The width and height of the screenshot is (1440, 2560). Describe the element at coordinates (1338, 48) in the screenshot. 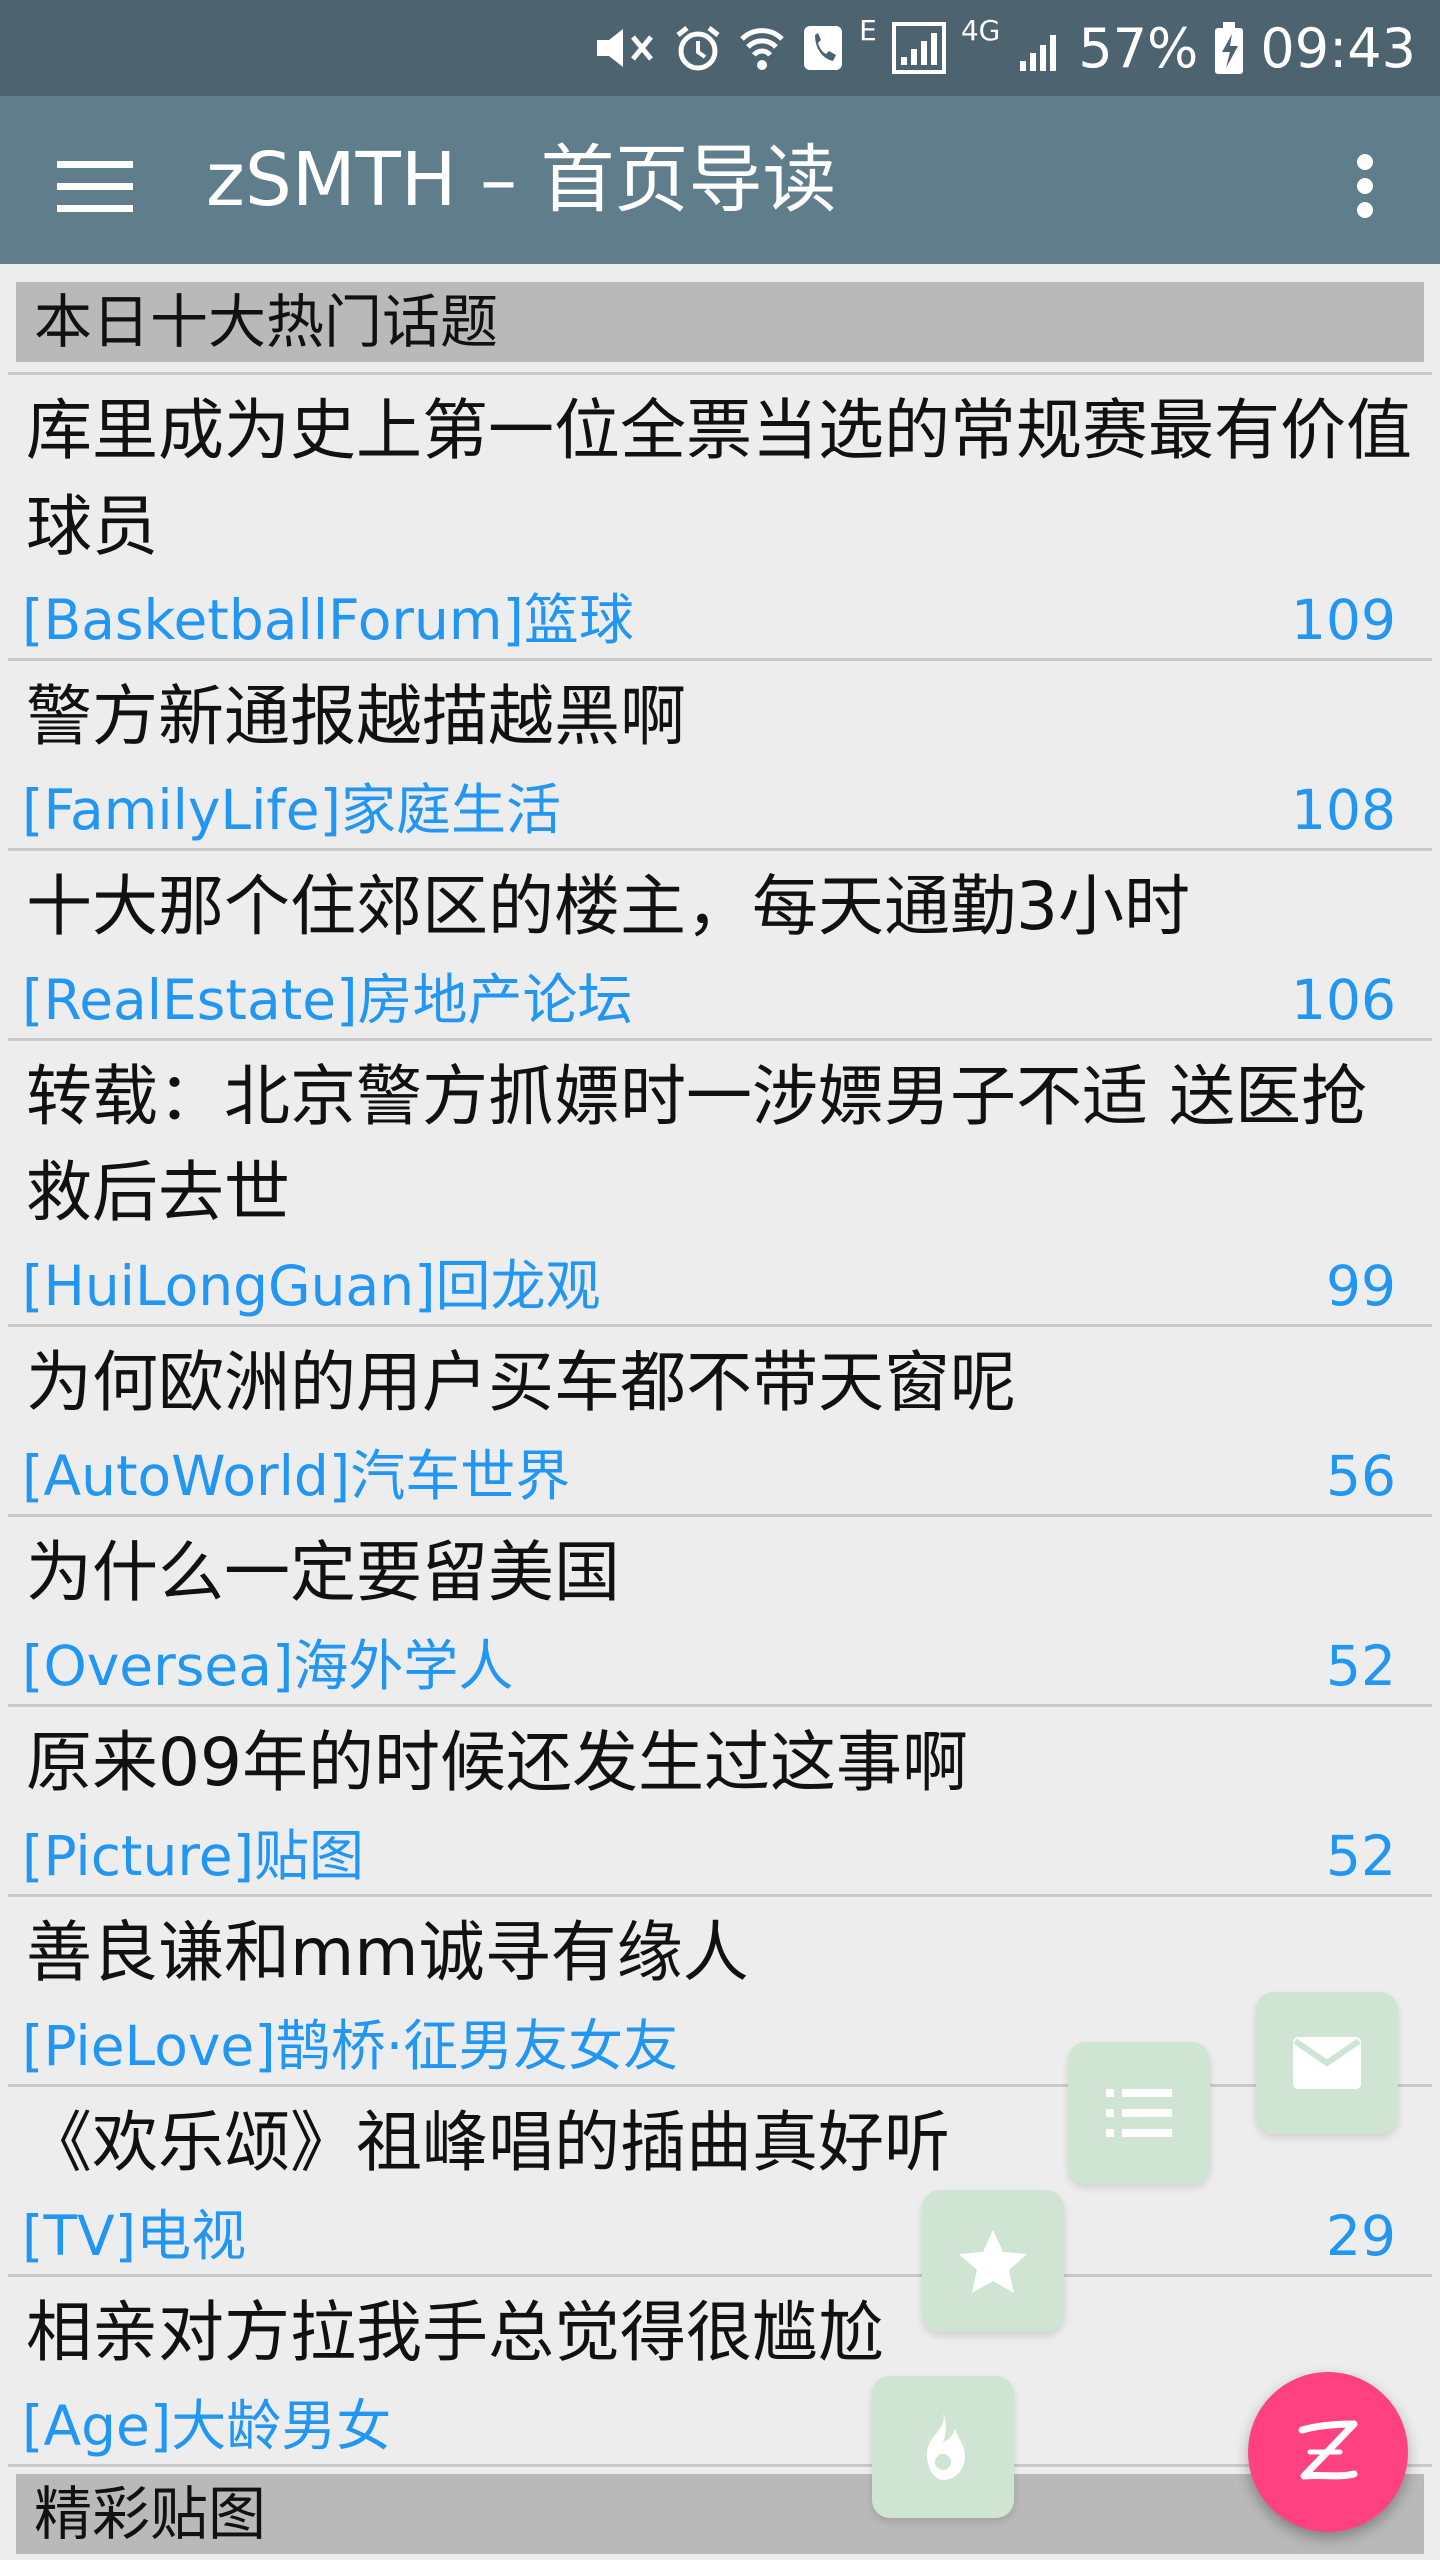

I see `clock-time: 09:43` at that location.